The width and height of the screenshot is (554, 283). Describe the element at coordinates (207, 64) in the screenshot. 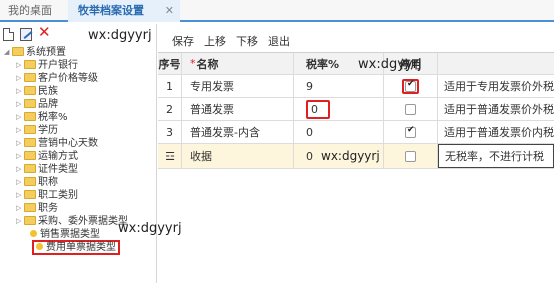

I see `header-name-label: 名称` at that location.